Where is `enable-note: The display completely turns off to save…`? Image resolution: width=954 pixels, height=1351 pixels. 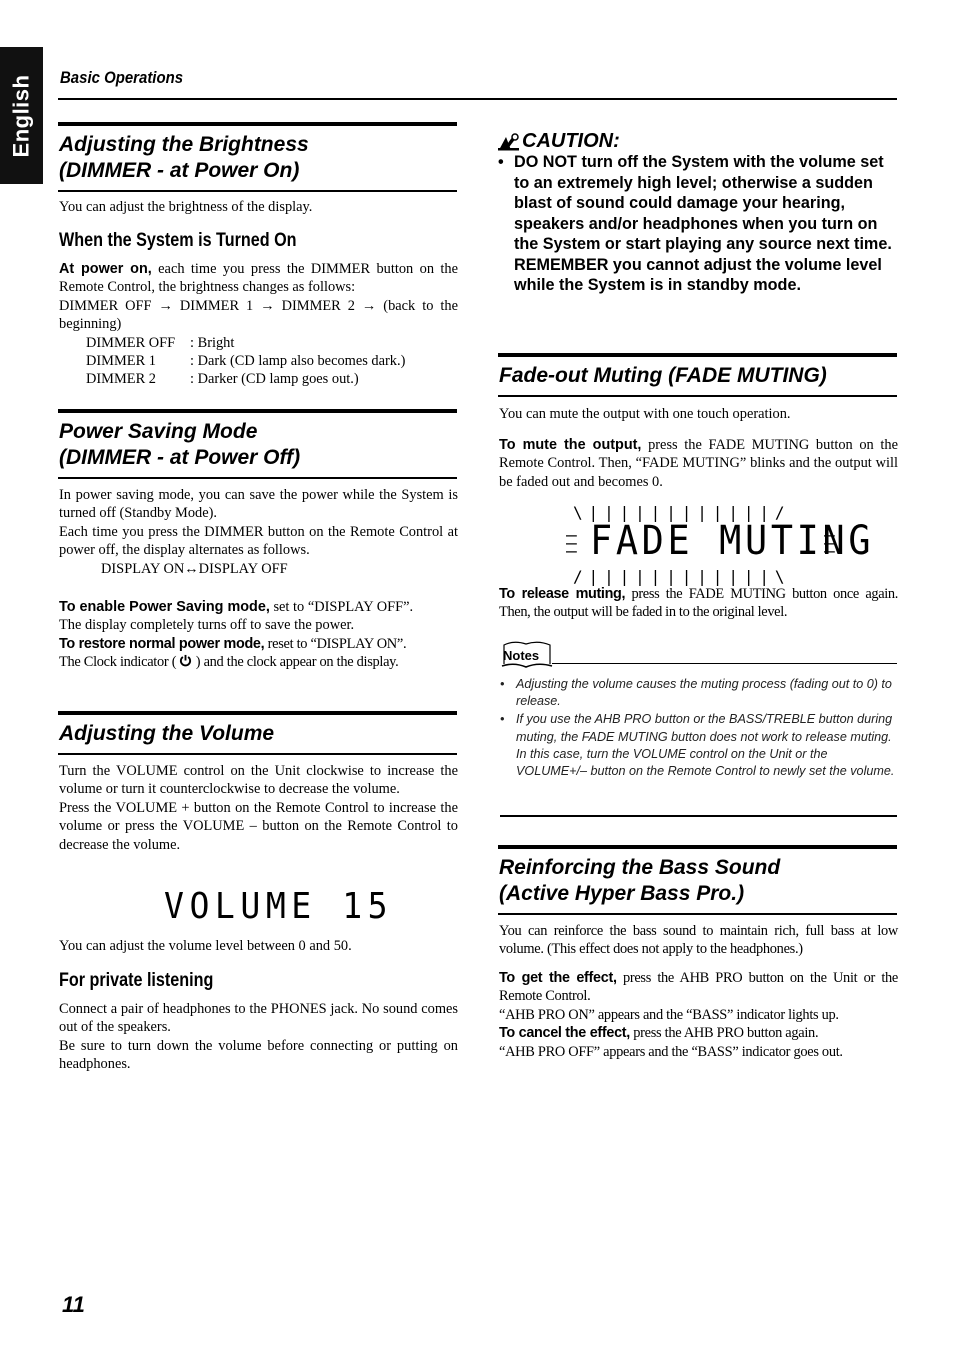
enable-note: The display completely turns off to save… is located at coordinates (207, 625).